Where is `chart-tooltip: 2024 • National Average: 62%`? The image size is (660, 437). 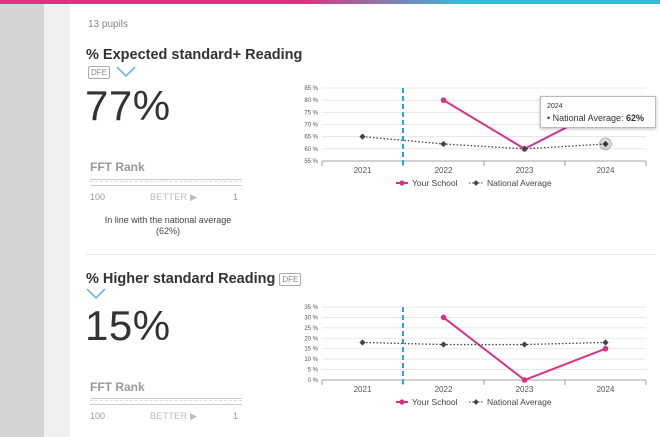 chart-tooltip: 2024 • National Average: 62% is located at coordinates (598, 112).